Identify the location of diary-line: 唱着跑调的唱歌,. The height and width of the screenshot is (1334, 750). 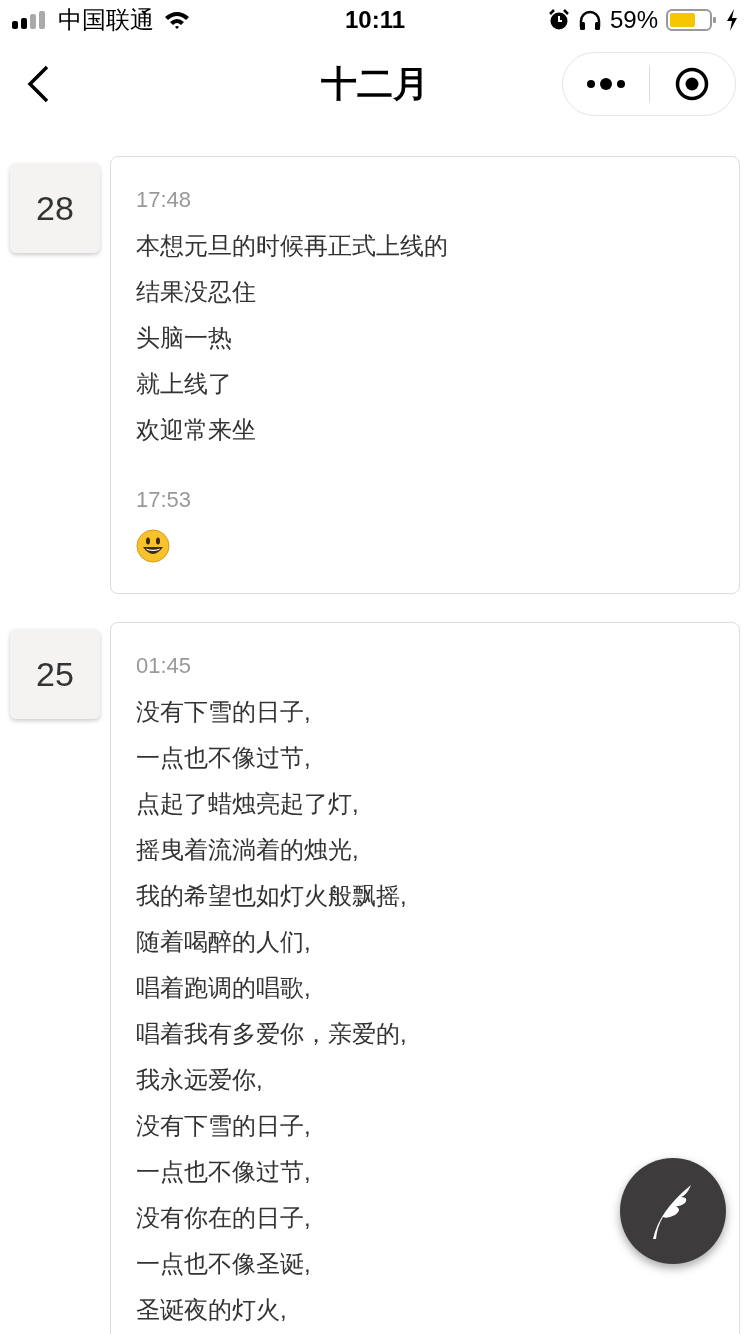
(223, 988).